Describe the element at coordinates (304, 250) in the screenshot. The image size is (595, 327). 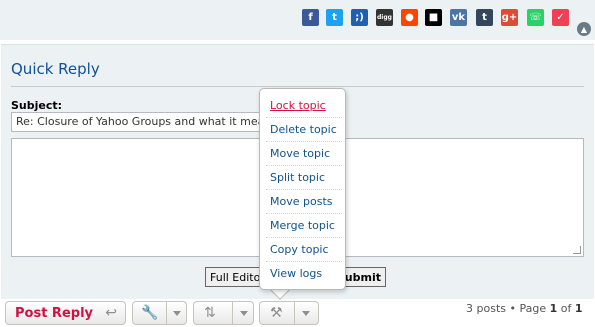
I see `menu-item-copy-topic: Copy topic` at that location.